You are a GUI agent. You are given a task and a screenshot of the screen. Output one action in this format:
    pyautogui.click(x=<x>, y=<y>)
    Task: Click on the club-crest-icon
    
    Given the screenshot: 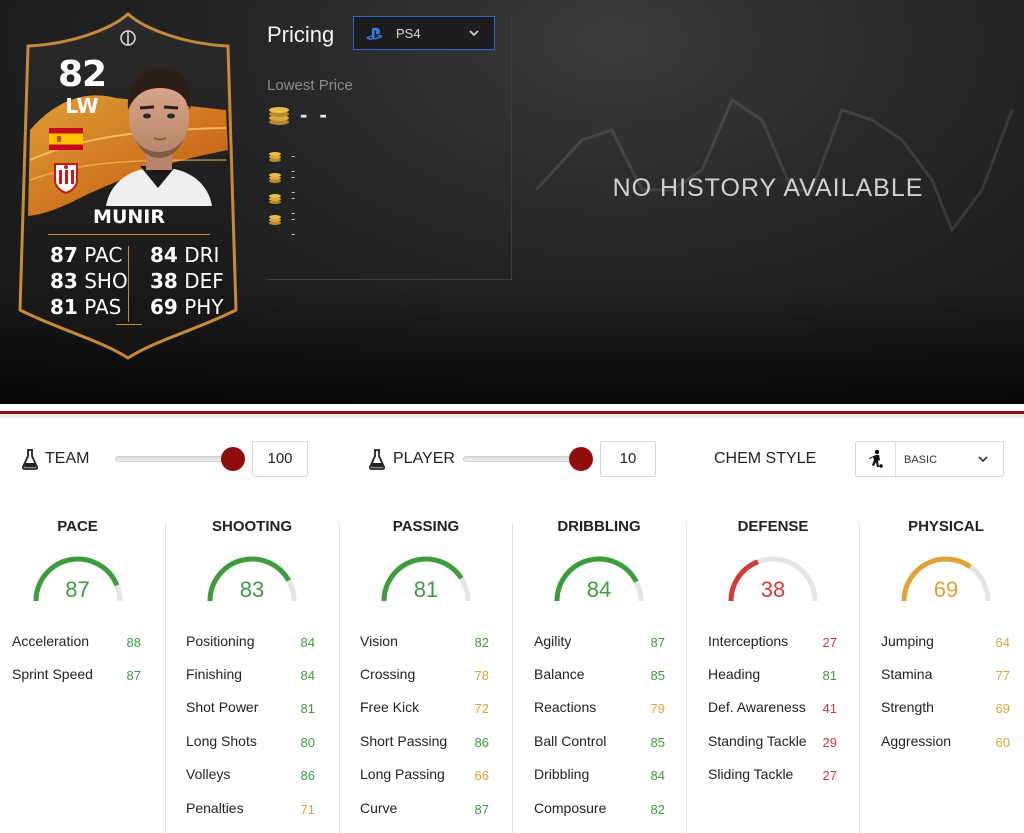 What is the action you would take?
    pyautogui.click(x=66, y=178)
    